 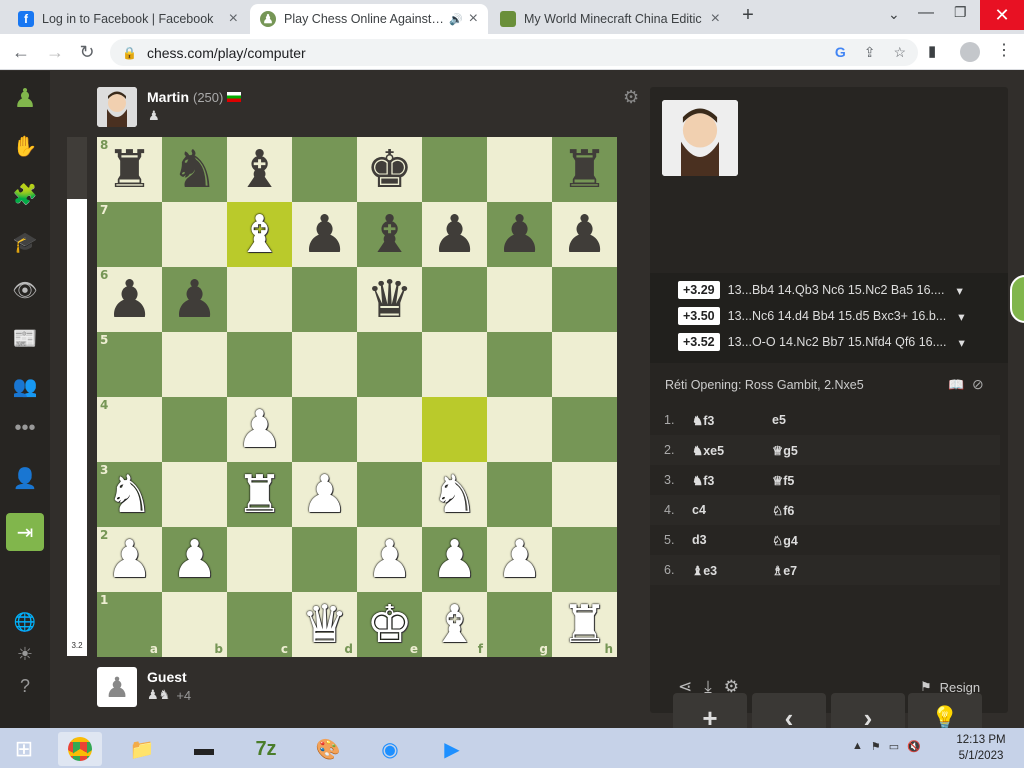 I want to click on square-e1: ♚ e, so click(x=389, y=624).